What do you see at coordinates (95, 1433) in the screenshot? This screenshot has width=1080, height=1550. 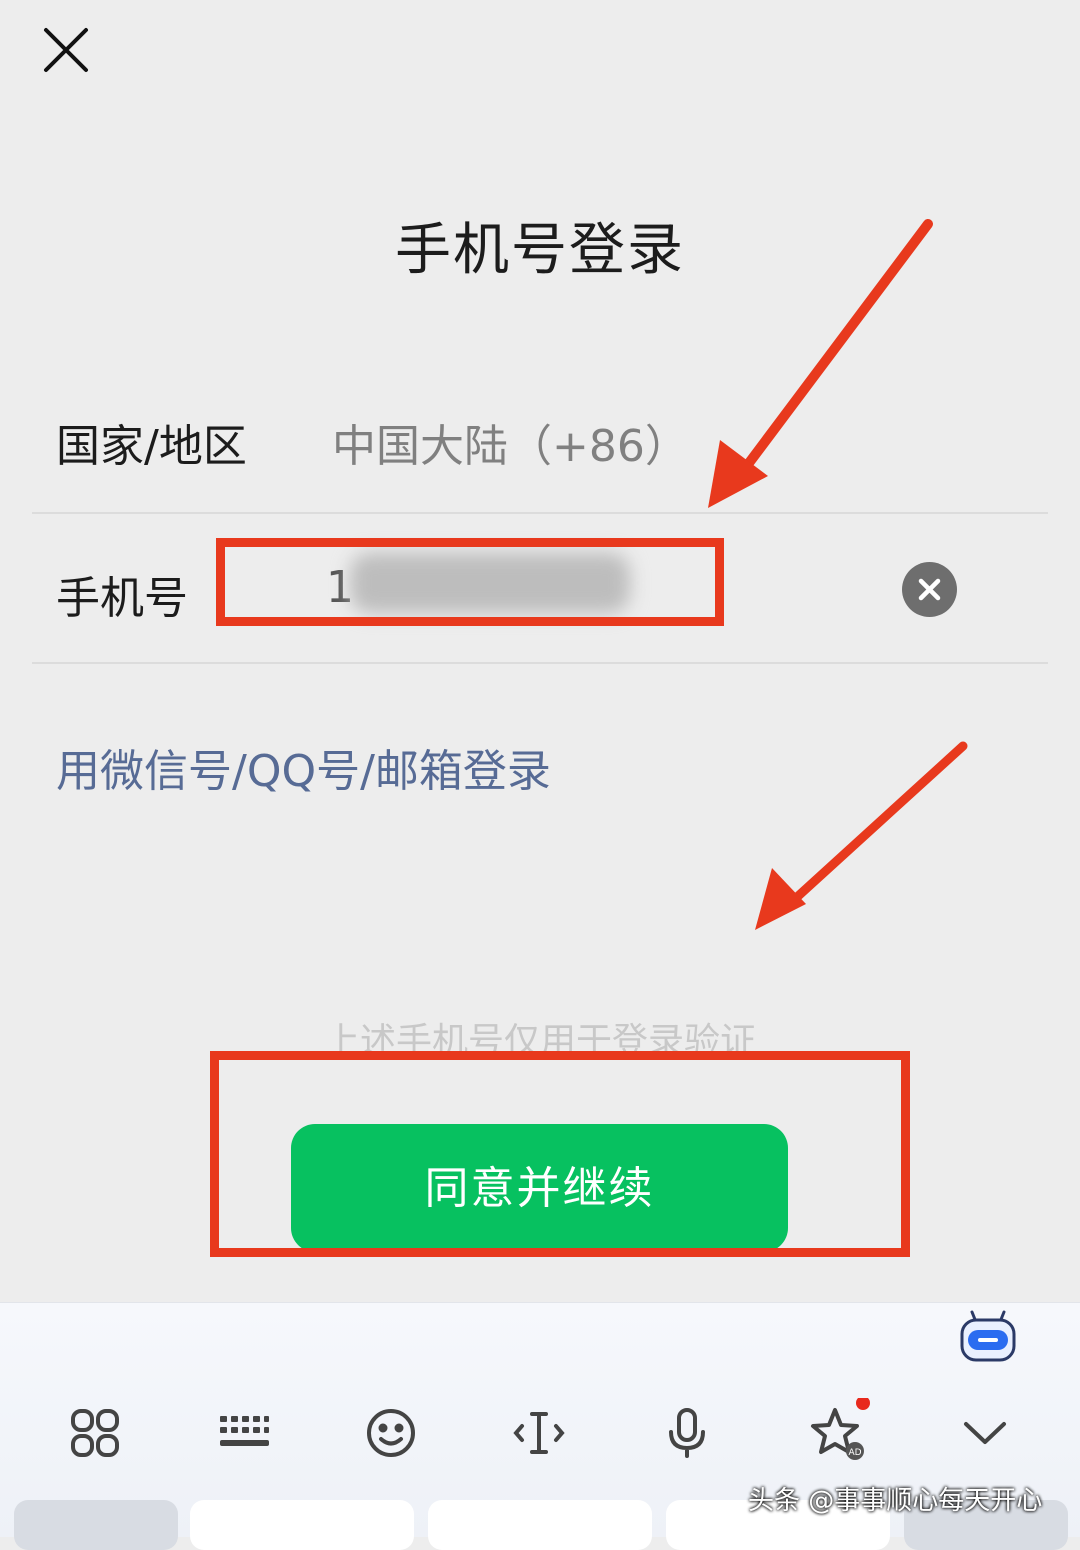 I see `apps-grid-icon` at bounding box center [95, 1433].